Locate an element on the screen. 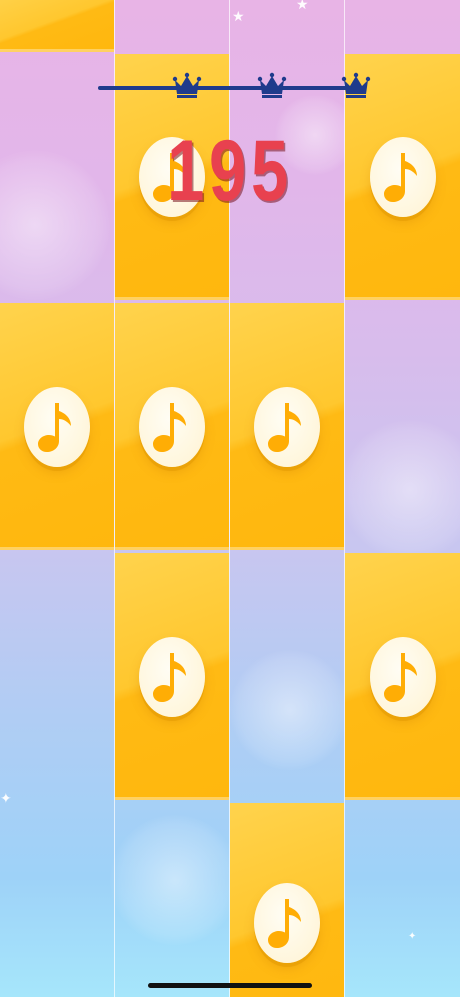  song-progress-bar is located at coordinates (235, 84).